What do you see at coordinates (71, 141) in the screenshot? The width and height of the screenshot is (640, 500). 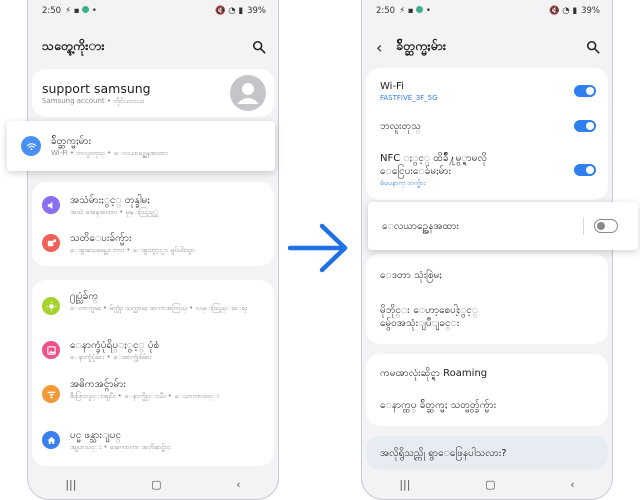 I see `connections-title: ခ်ိတ္ဆက္မႈမ်ား` at bounding box center [71, 141].